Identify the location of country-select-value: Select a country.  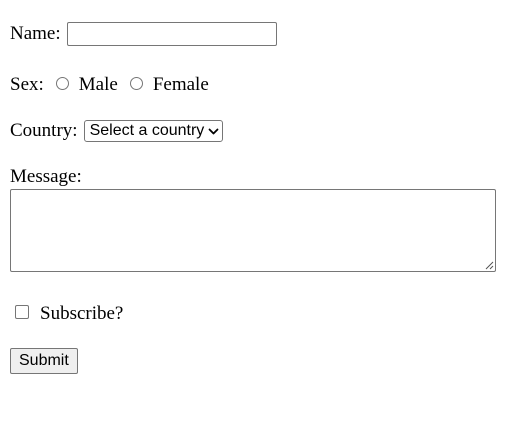
(147, 130).